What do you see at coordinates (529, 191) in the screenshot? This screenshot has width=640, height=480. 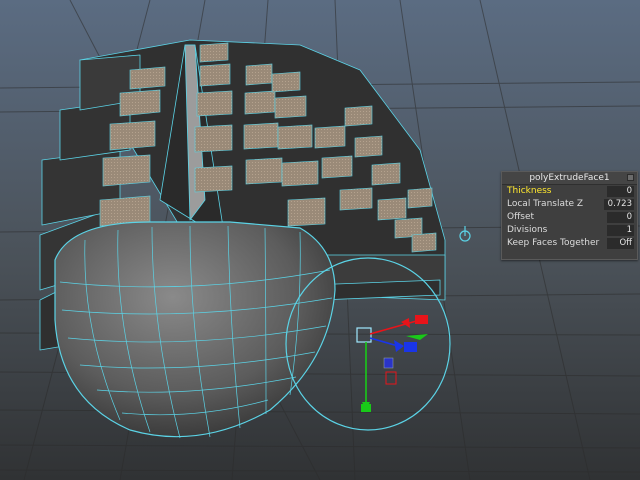 I see `attribute-label: Thickness` at bounding box center [529, 191].